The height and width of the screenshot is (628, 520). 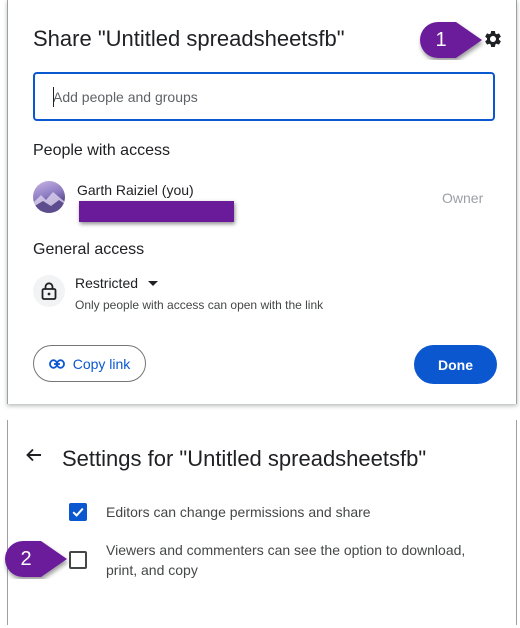 I want to click on settings-title: Settings for "Untitled spreadsheetsfb", so click(x=244, y=458).